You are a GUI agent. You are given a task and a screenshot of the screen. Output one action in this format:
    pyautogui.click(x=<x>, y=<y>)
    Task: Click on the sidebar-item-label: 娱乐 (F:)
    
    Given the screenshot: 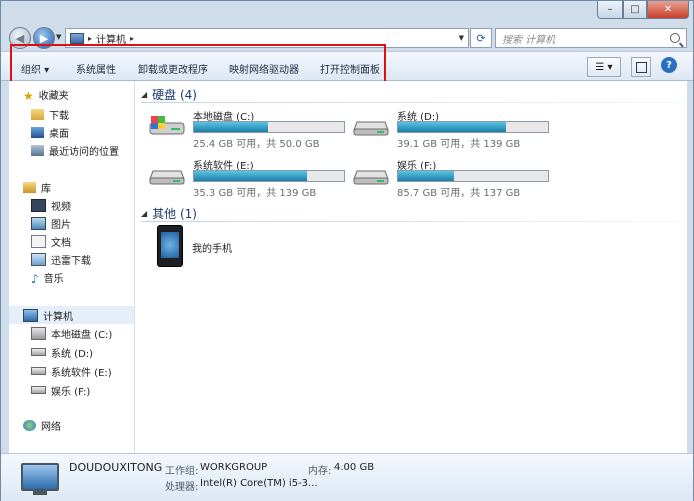 What is the action you would take?
    pyautogui.click(x=71, y=392)
    